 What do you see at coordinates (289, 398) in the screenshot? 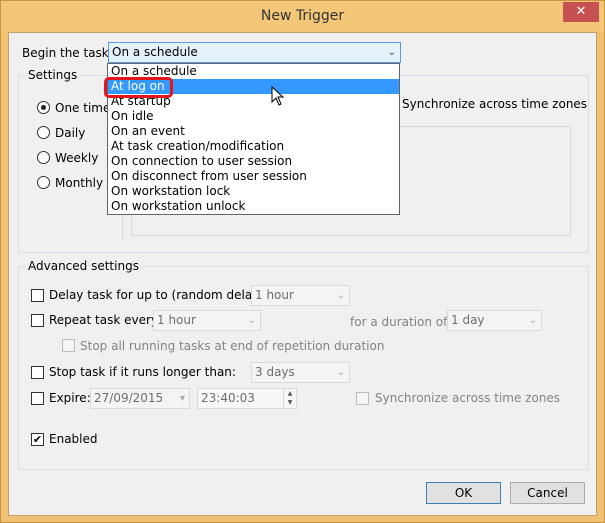
I see `time-spinner-icon: ▲ ▼` at bounding box center [289, 398].